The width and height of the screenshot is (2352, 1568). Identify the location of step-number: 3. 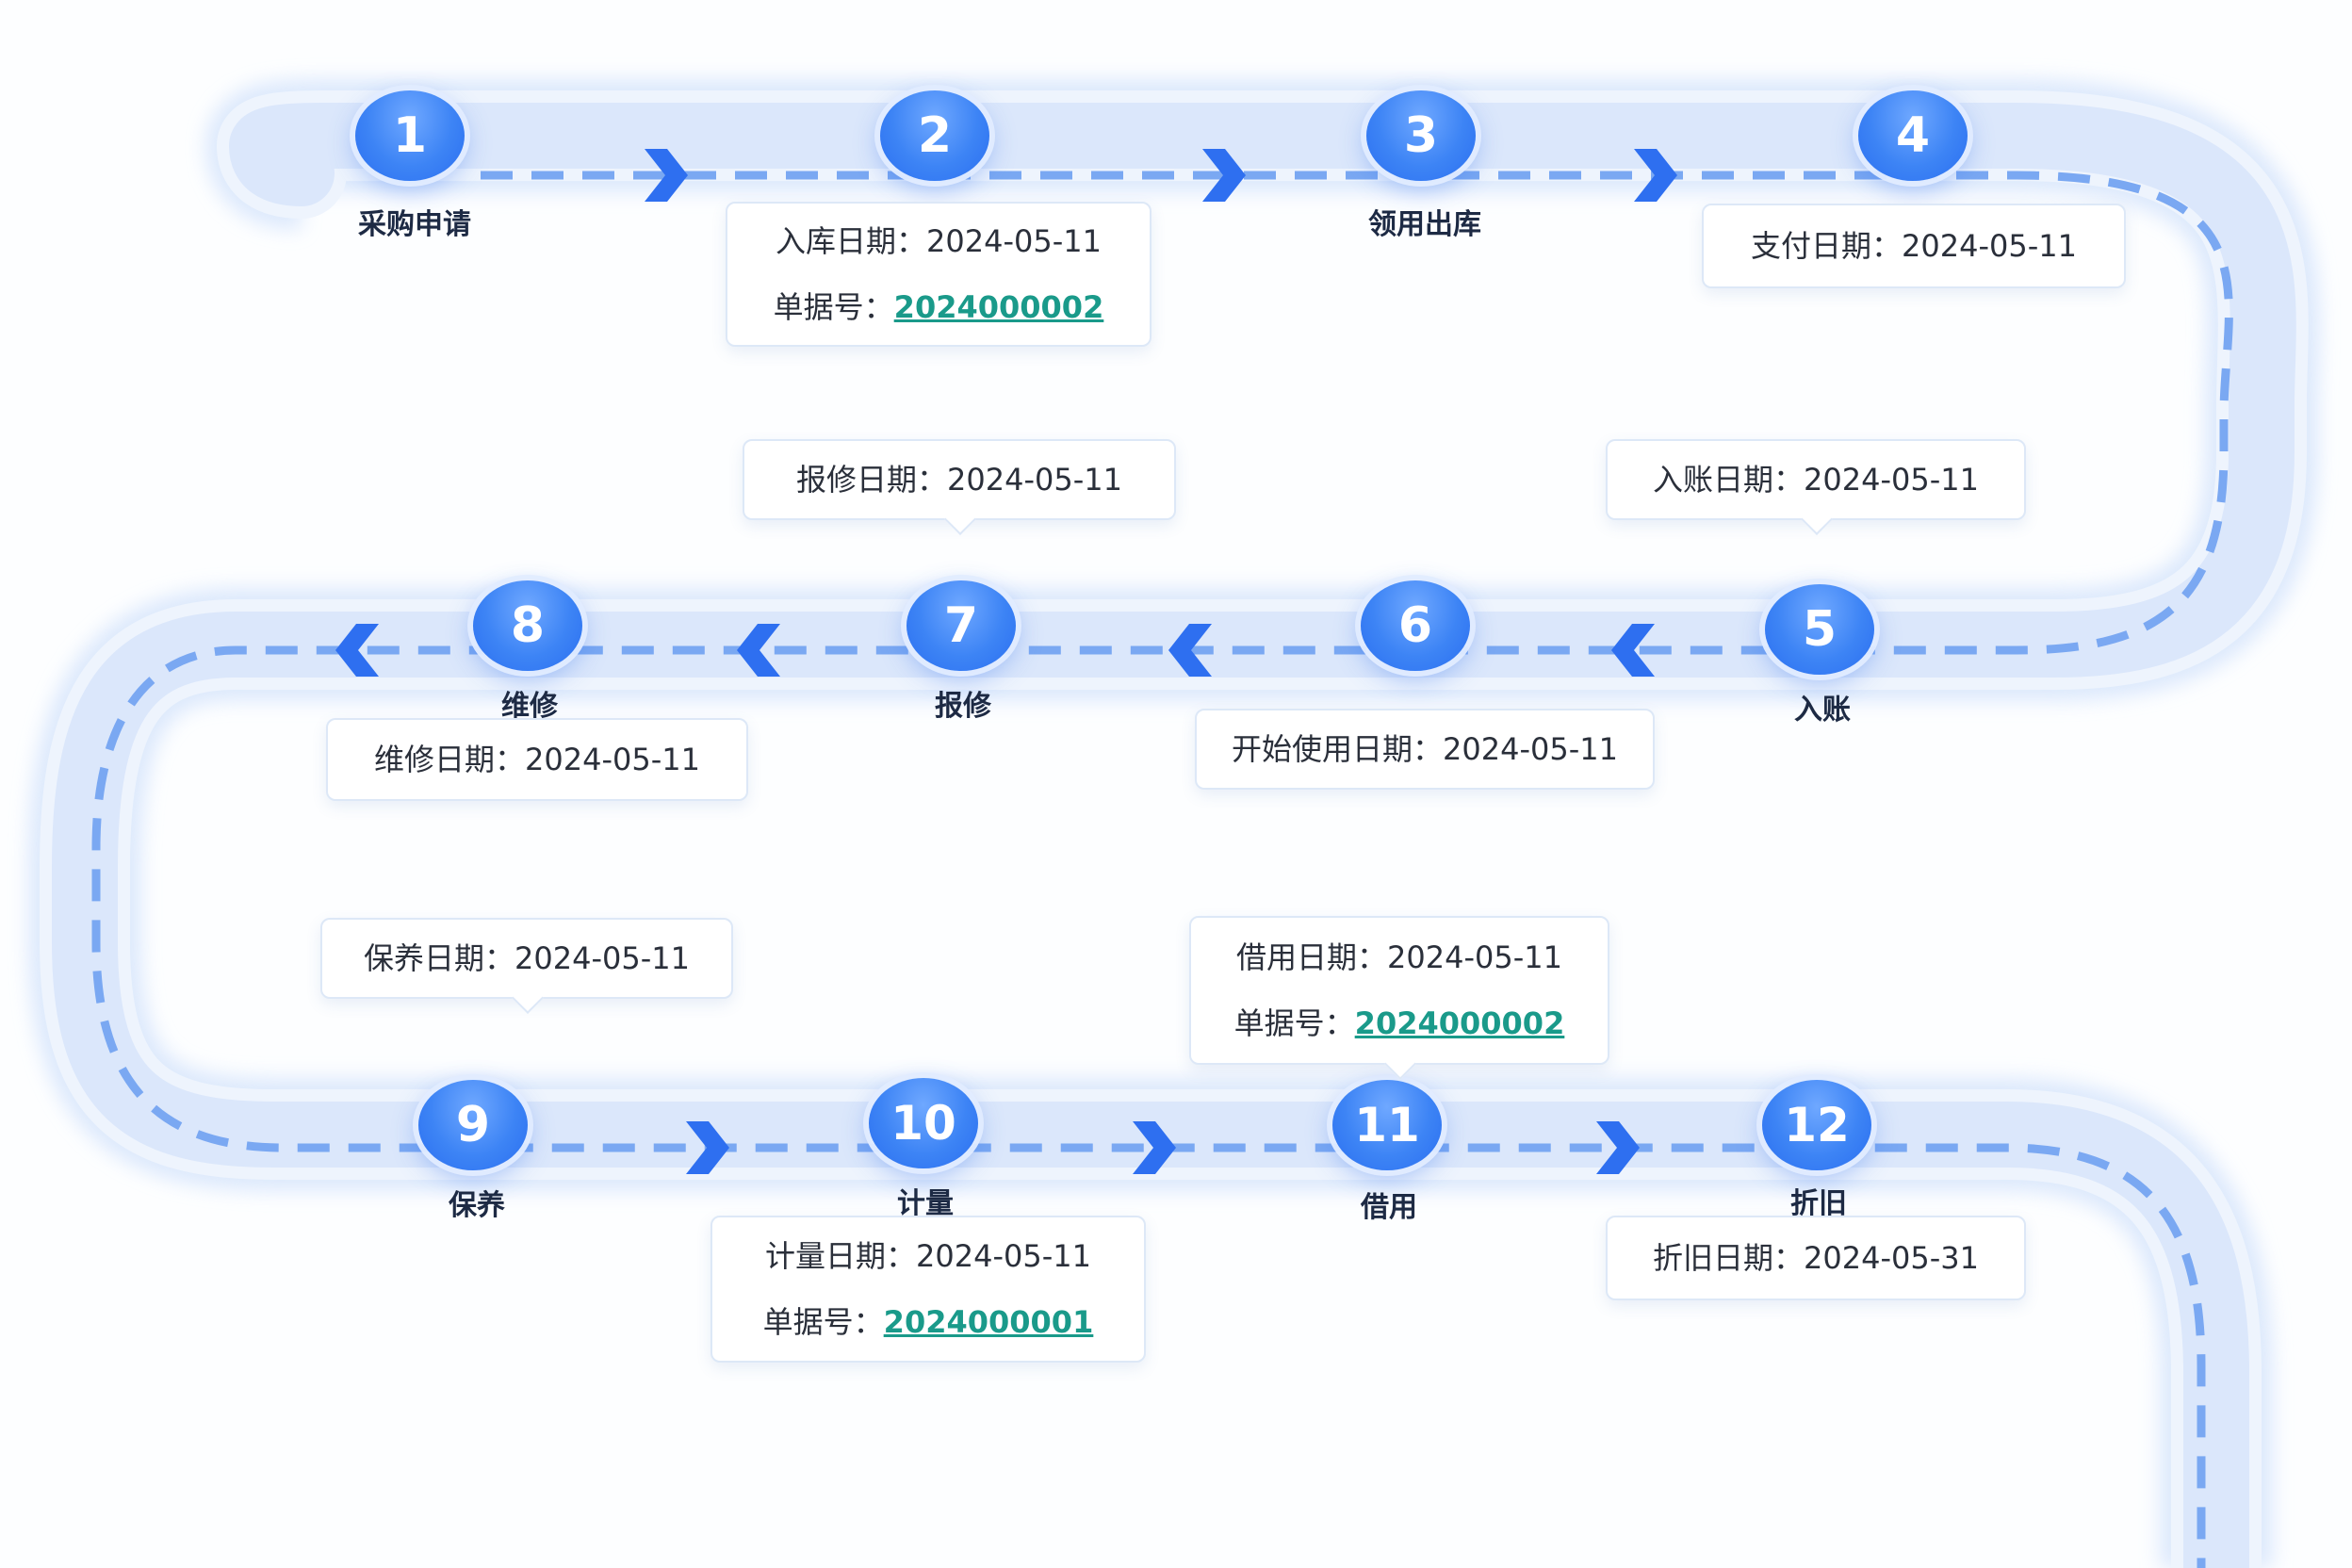
(1421, 136).